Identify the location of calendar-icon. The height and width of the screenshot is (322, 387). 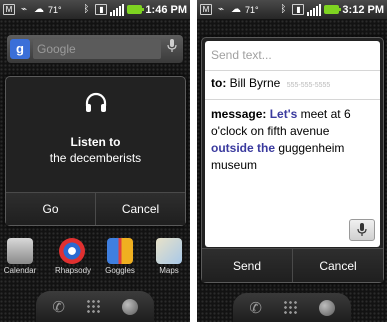
(20, 251).